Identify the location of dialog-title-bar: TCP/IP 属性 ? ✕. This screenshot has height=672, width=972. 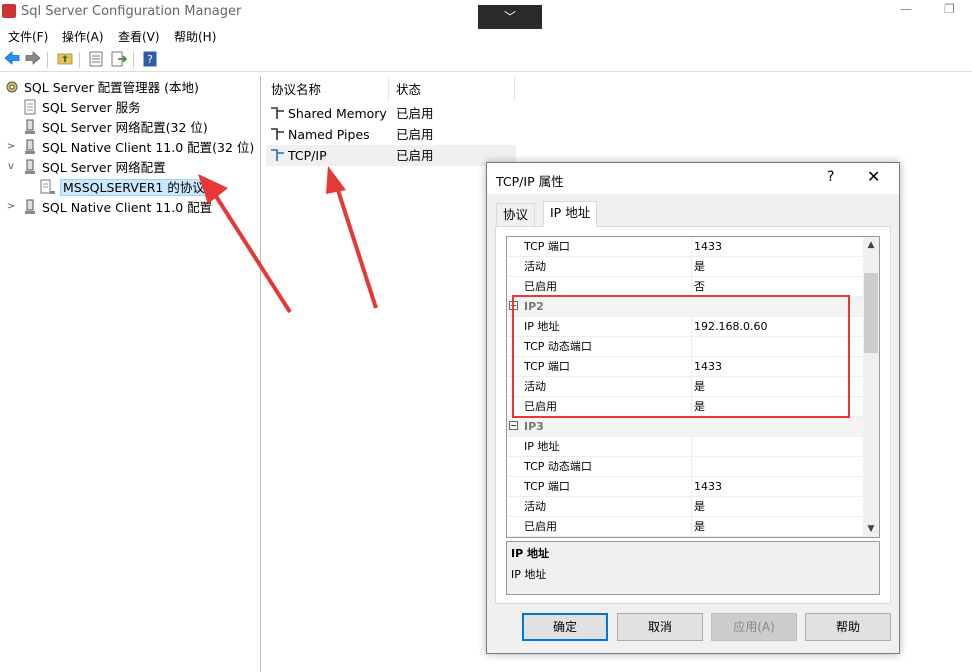
(693, 178).